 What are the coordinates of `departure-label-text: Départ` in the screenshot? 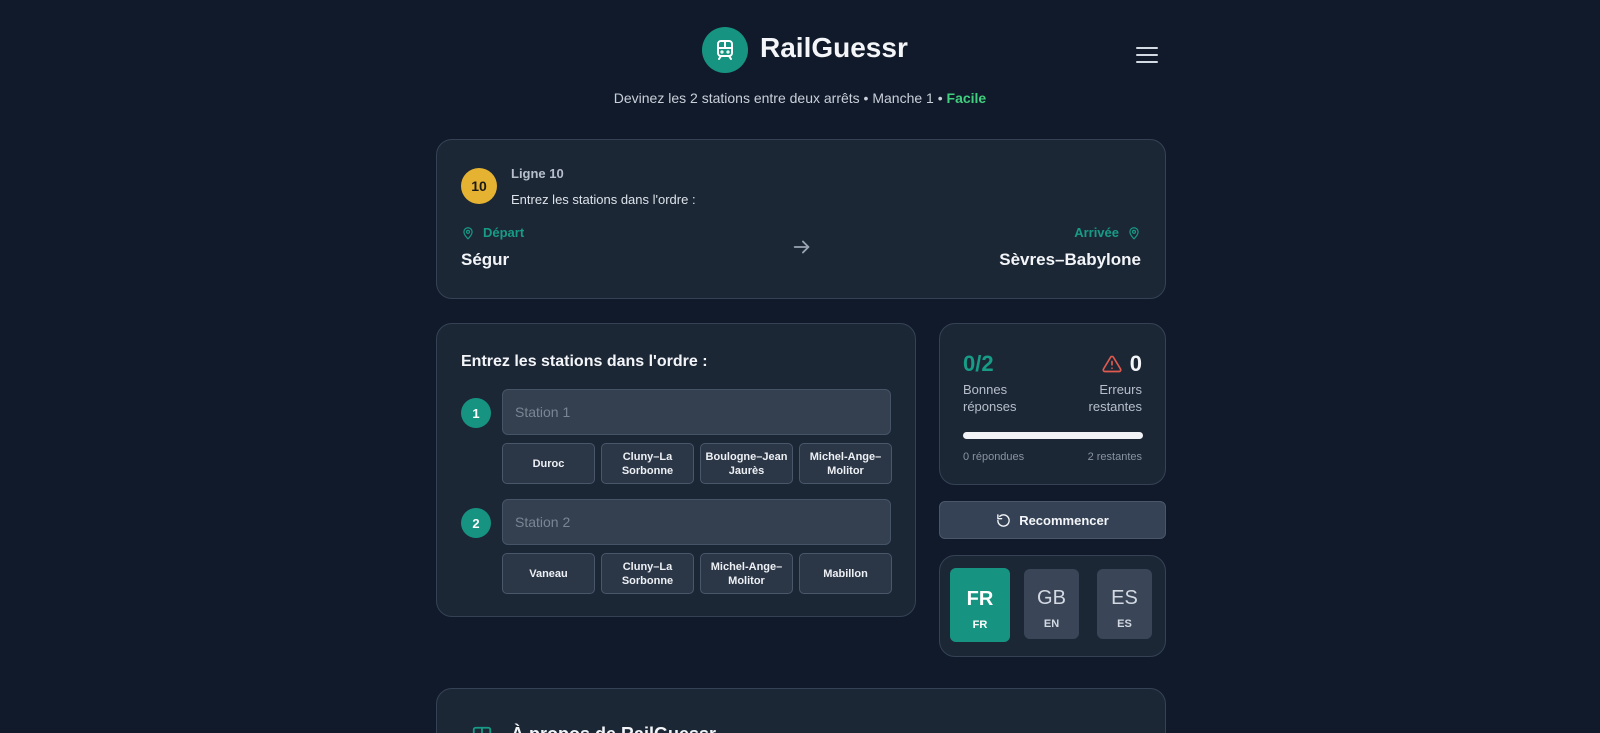 It's located at (504, 232).